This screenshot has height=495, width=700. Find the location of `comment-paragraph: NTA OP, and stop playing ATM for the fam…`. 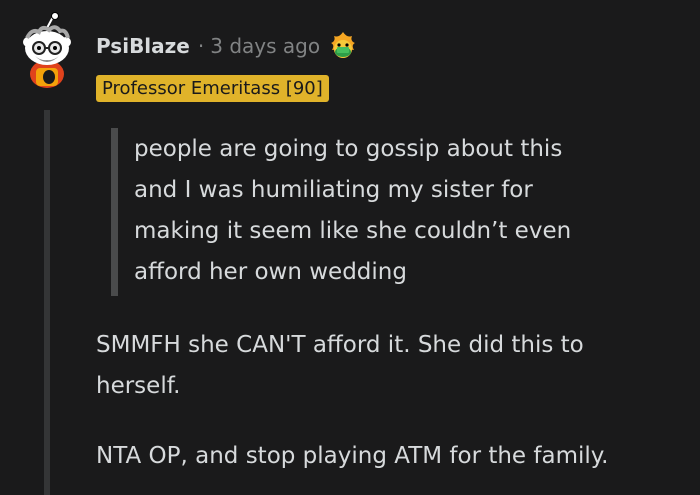

comment-paragraph: NTA OP, and stop playing ATM for the fam… is located at coordinates (352, 456).